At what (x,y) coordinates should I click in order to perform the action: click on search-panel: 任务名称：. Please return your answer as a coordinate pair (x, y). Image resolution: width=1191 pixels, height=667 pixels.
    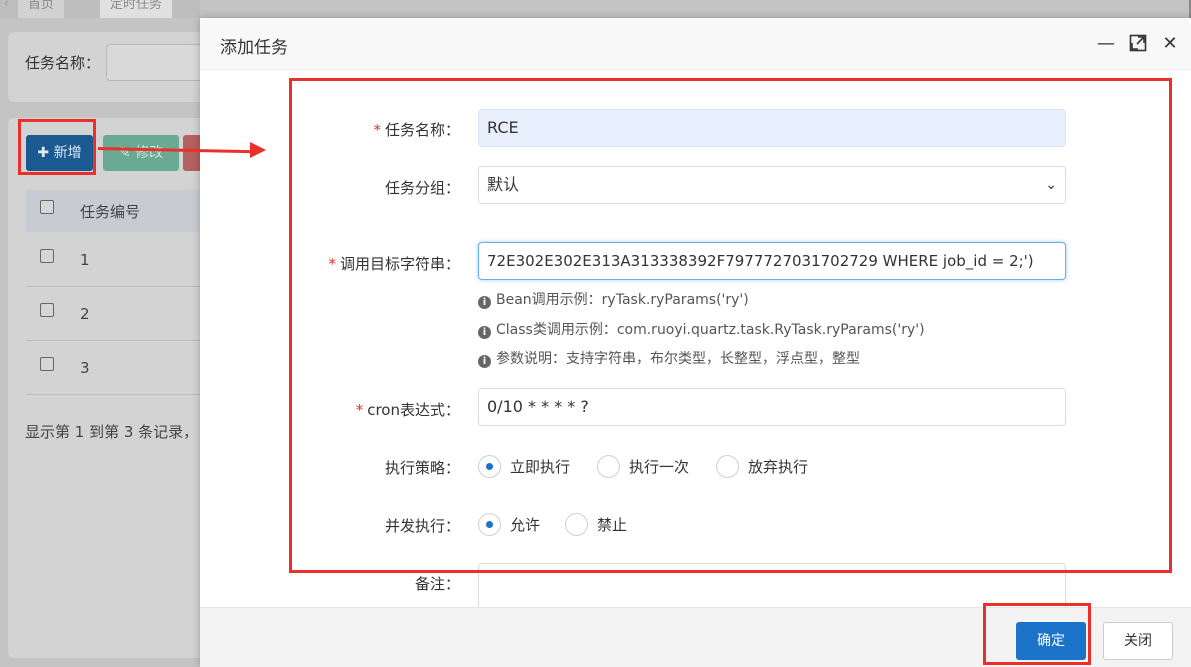
    Looking at the image, I should click on (117, 67).